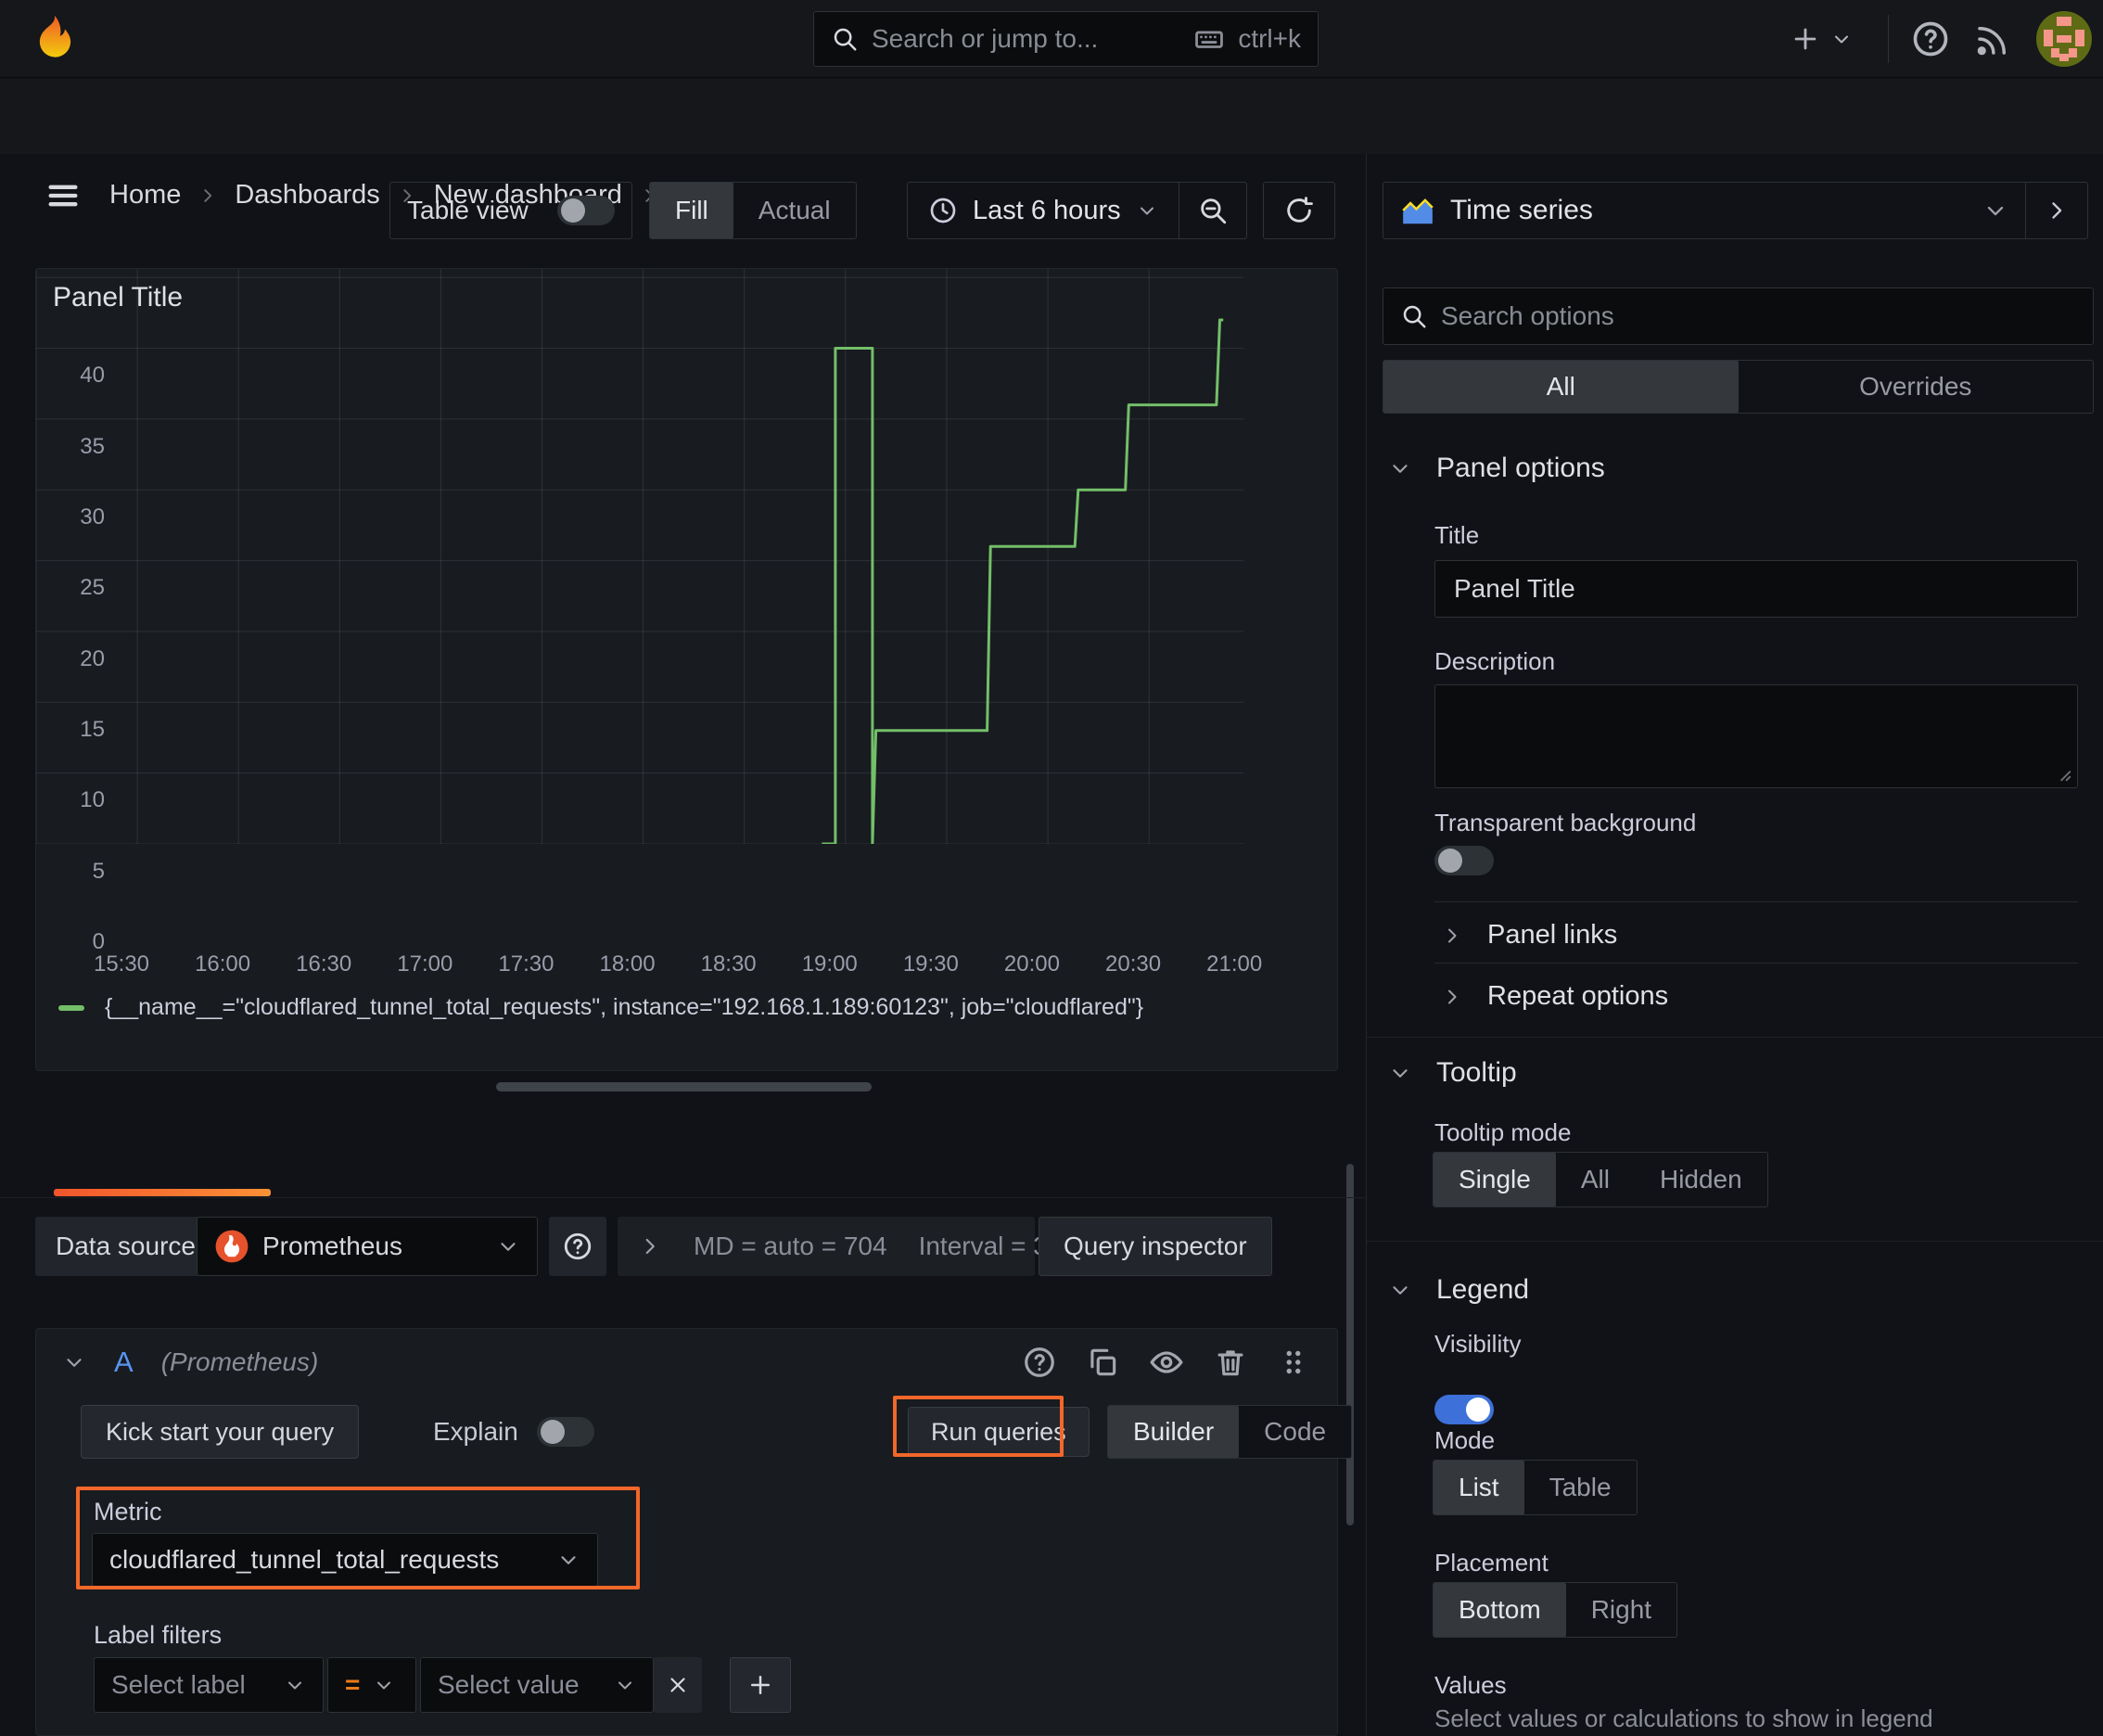 This screenshot has width=2103, height=1736. Describe the element at coordinates (1209, 39) in the screenshot. I see `keyboard-icon` at that location.